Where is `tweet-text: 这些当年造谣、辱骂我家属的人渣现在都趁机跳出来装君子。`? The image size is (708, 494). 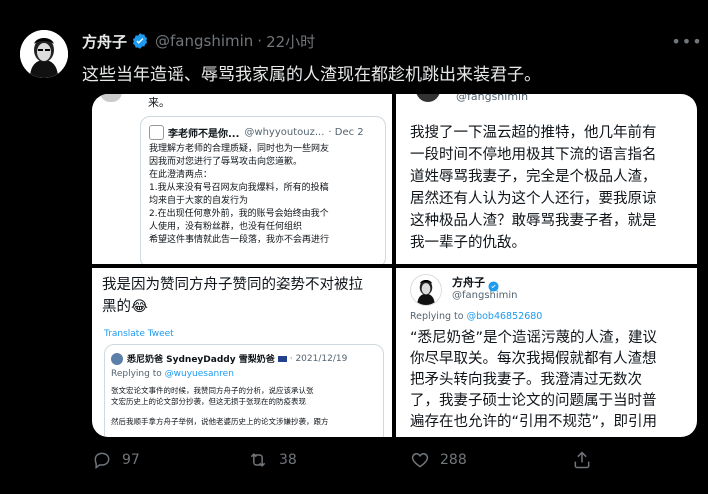 tweet-text: 这些当年造谣、辱骂我家属的人渣现在都趁机跳出来装君子。 is located at coordinates (311, 75).